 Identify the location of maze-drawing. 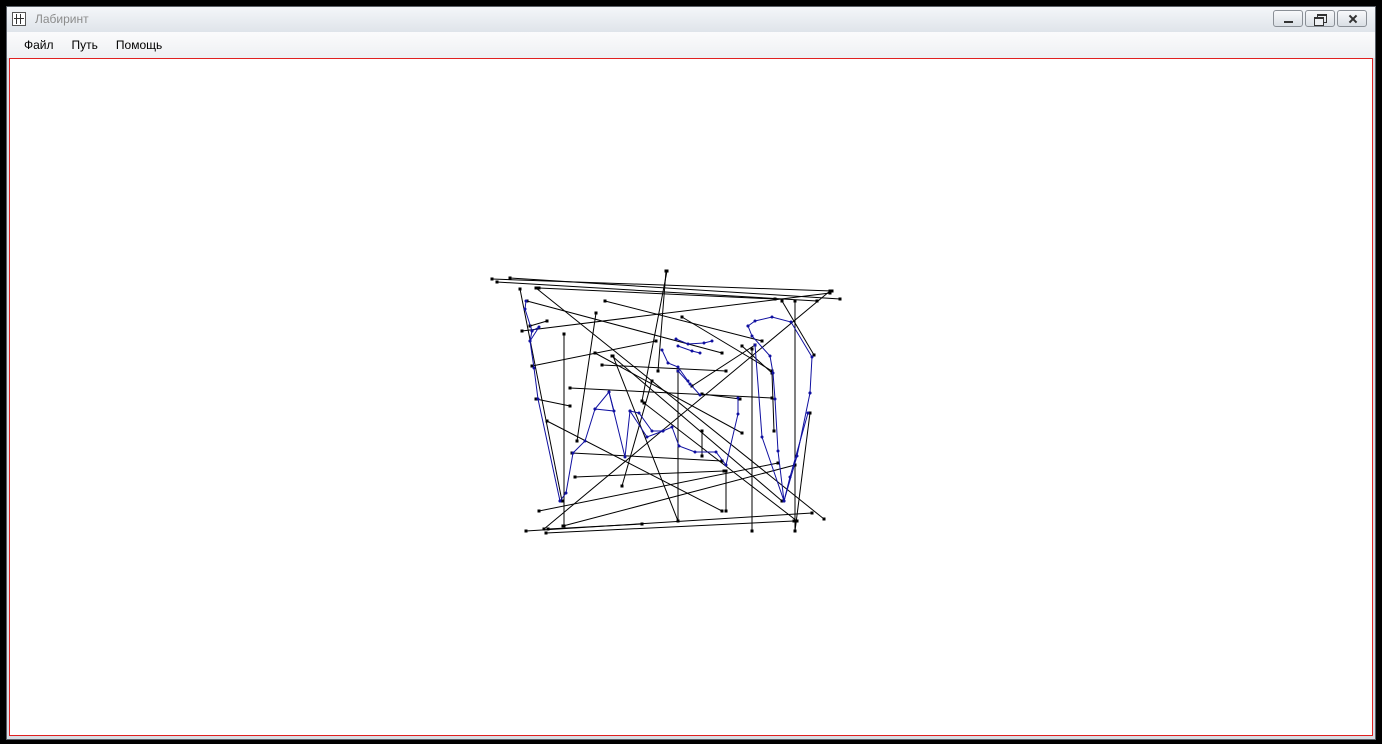
(666, 402).